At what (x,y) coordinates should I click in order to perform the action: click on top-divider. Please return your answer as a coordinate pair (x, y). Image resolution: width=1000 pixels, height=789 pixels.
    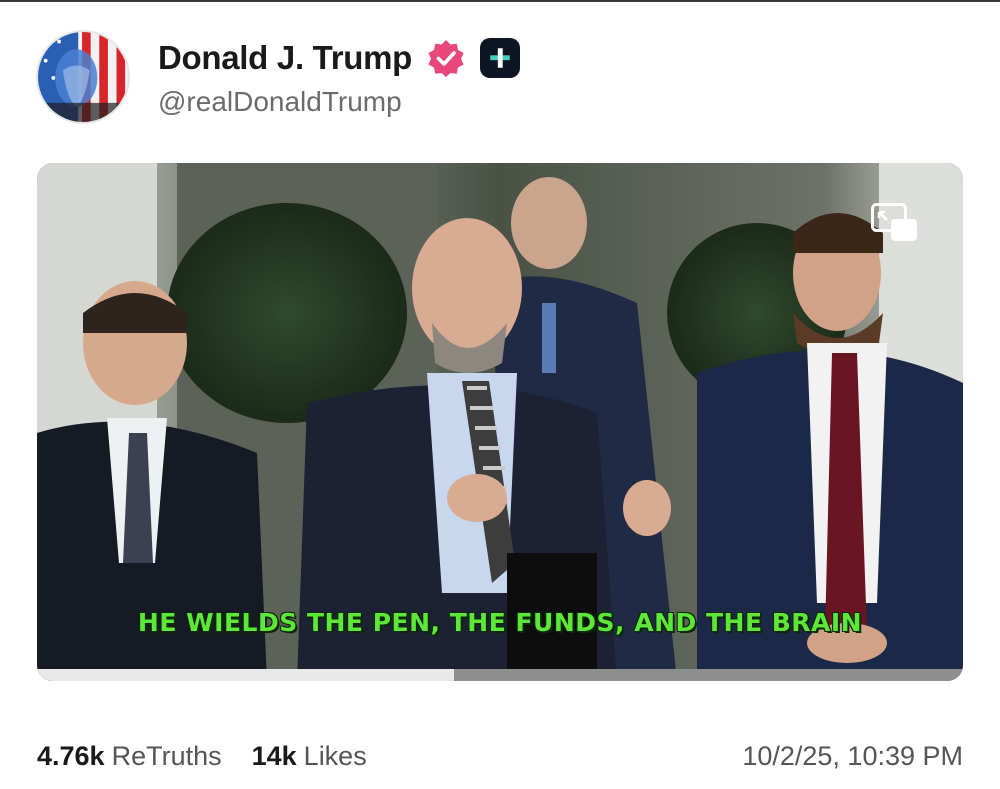
    Looking at the image, I should click on (500, 1).